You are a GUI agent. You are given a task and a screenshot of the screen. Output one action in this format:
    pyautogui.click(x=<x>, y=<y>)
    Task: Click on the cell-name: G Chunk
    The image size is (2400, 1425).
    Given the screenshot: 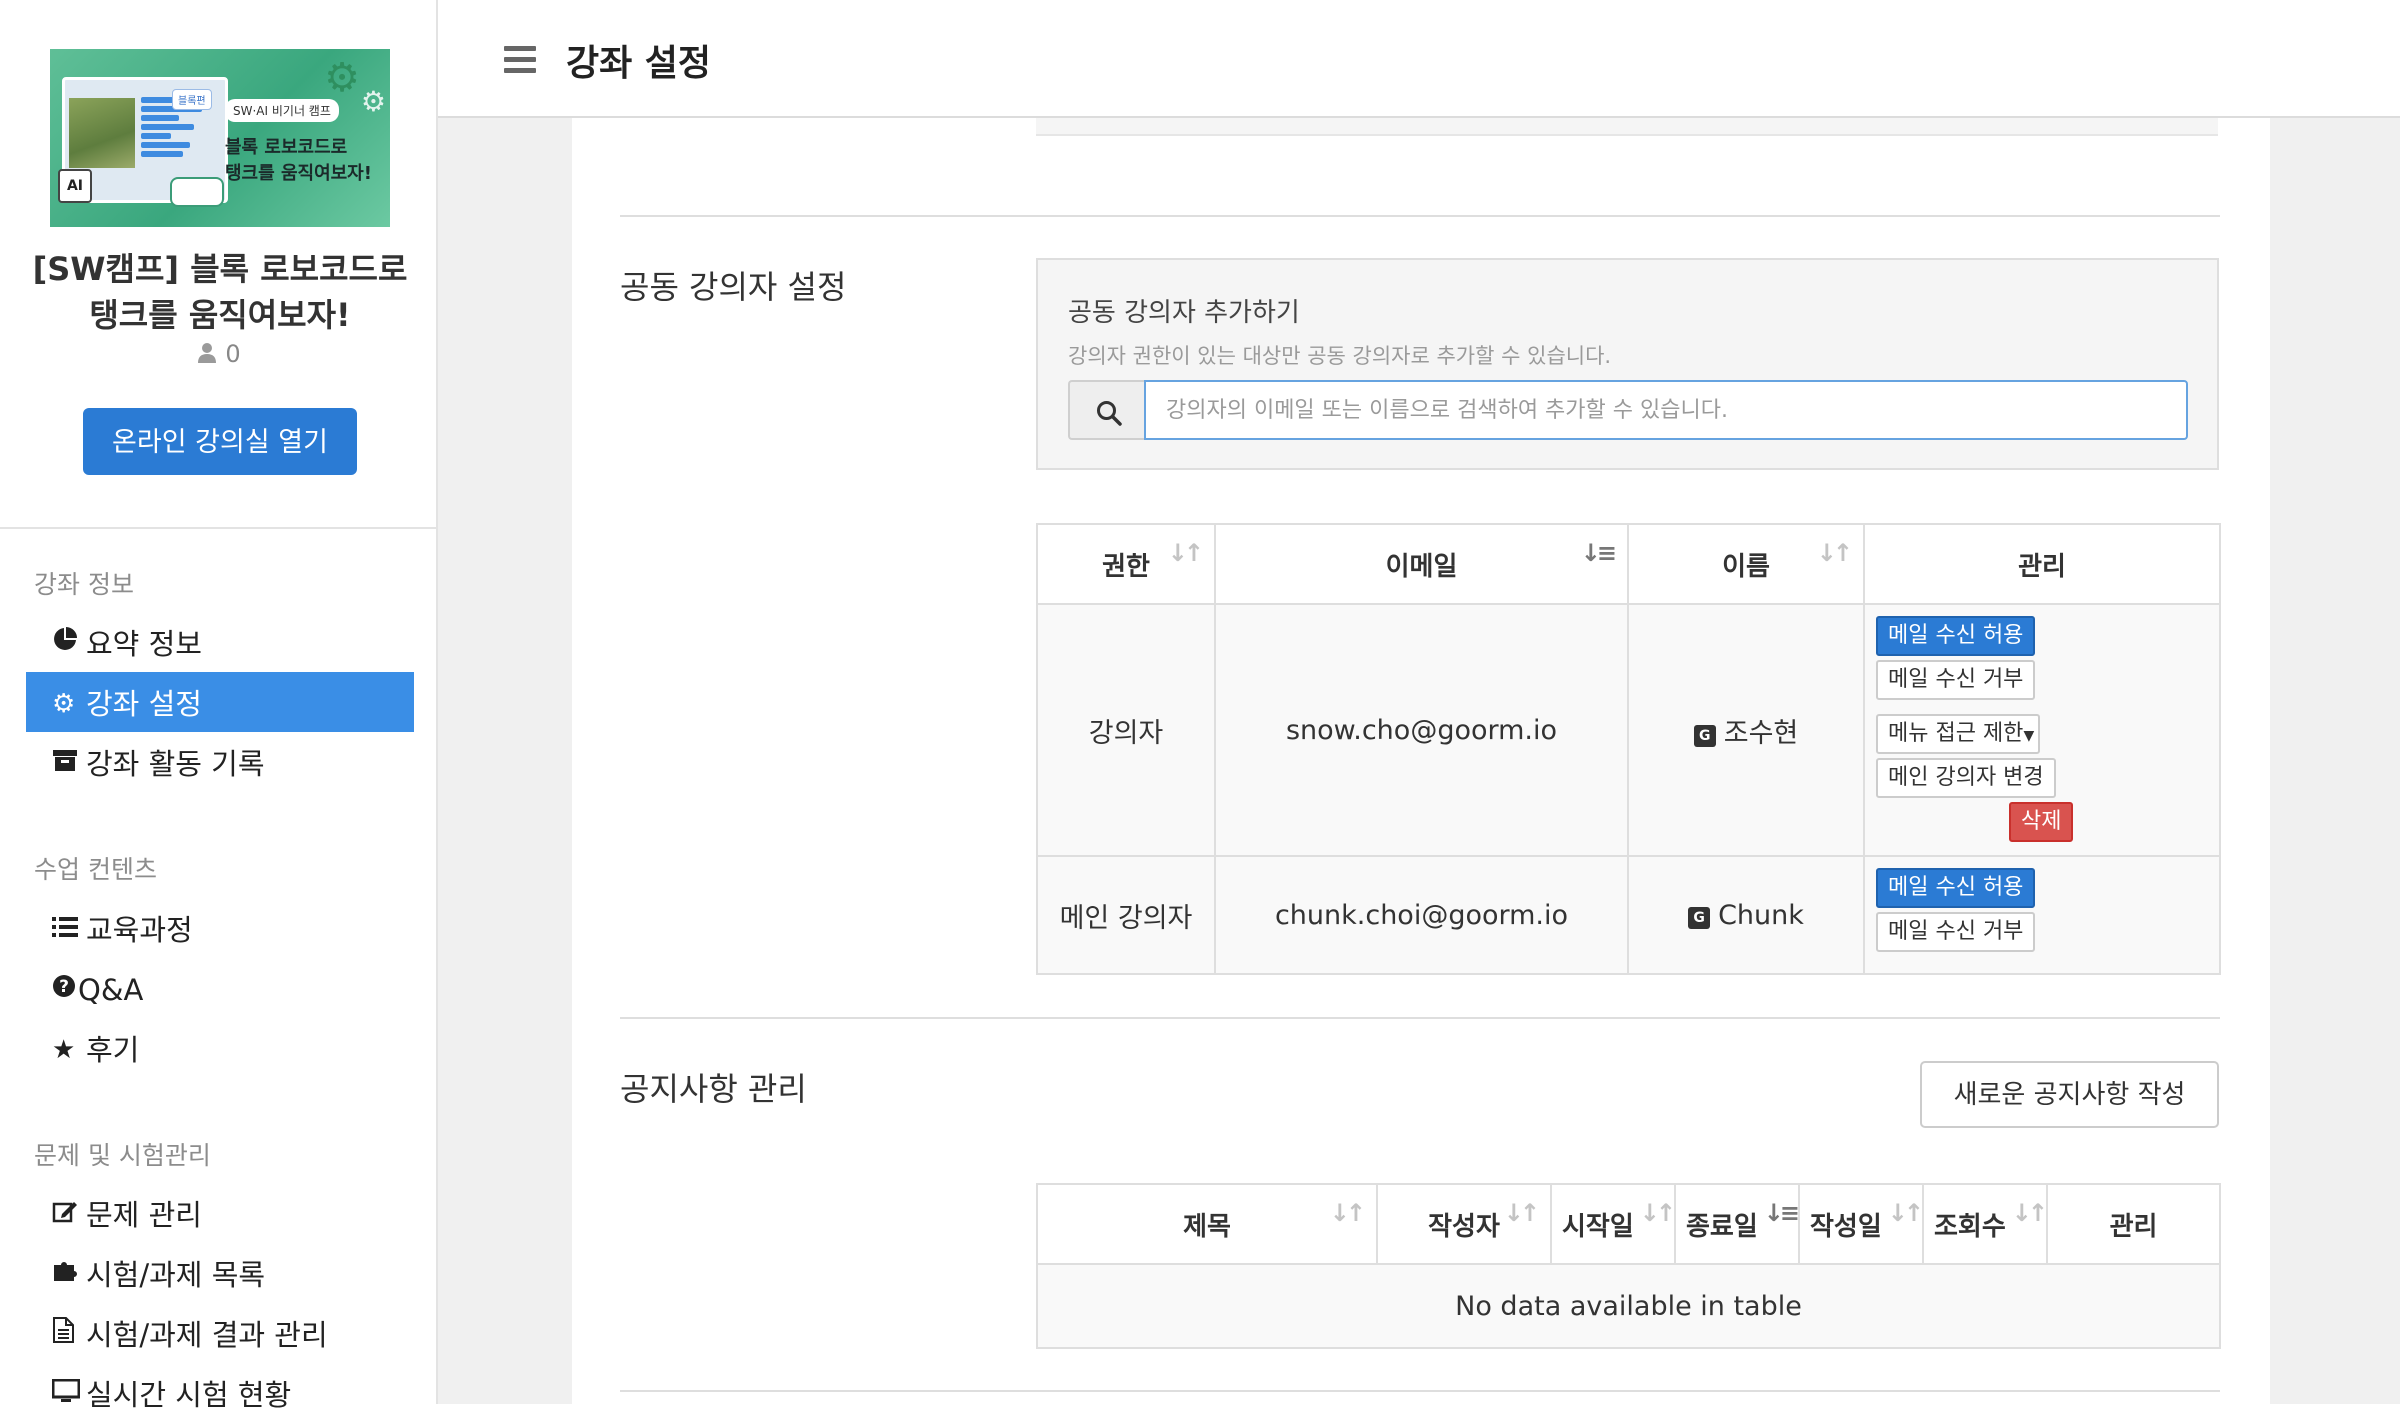 What is the action you would take?
    pyautogui.click(x=1746, y=915)
    